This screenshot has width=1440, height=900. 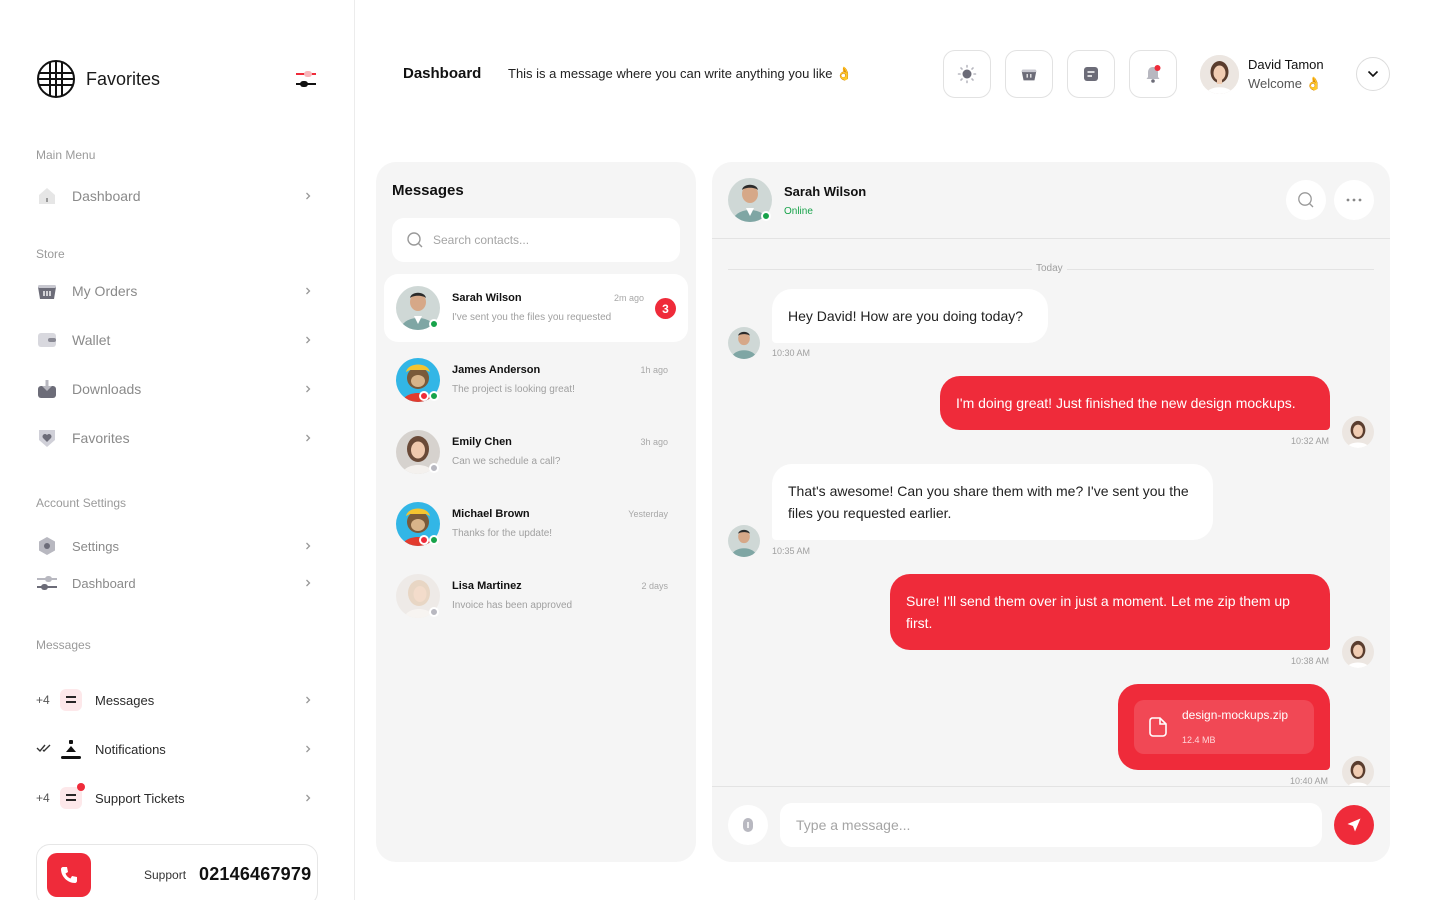 I want to click on theme-toggle-button, so click(x=967, y=74).